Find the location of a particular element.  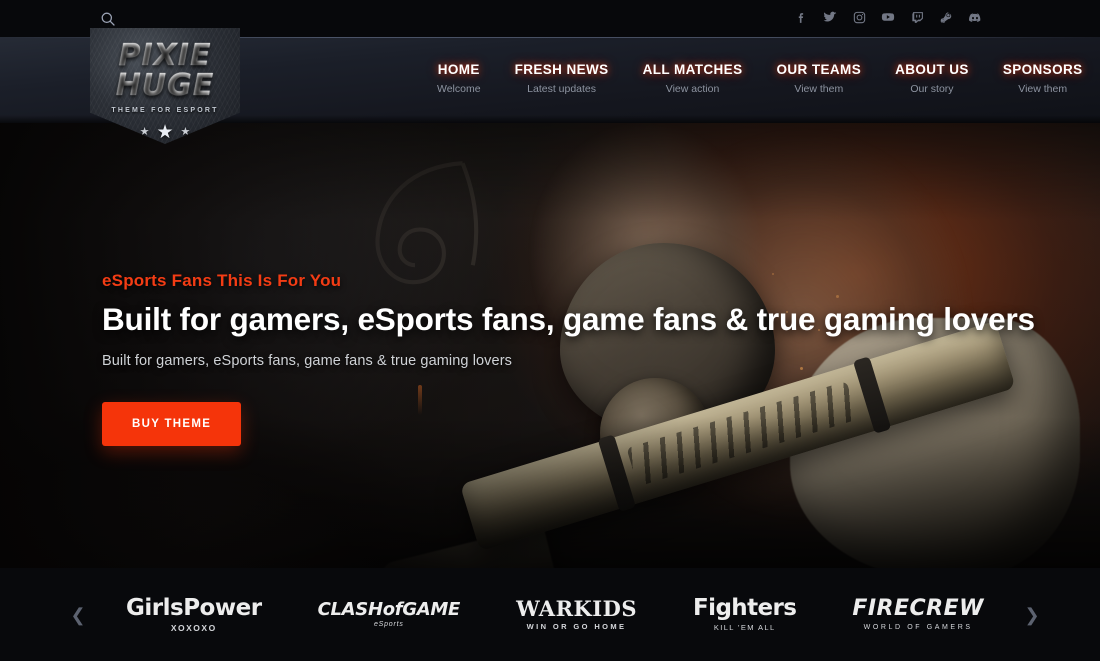

sponsor-logo: GirlsPower XOXOXO is located at coordinates (194, 613).